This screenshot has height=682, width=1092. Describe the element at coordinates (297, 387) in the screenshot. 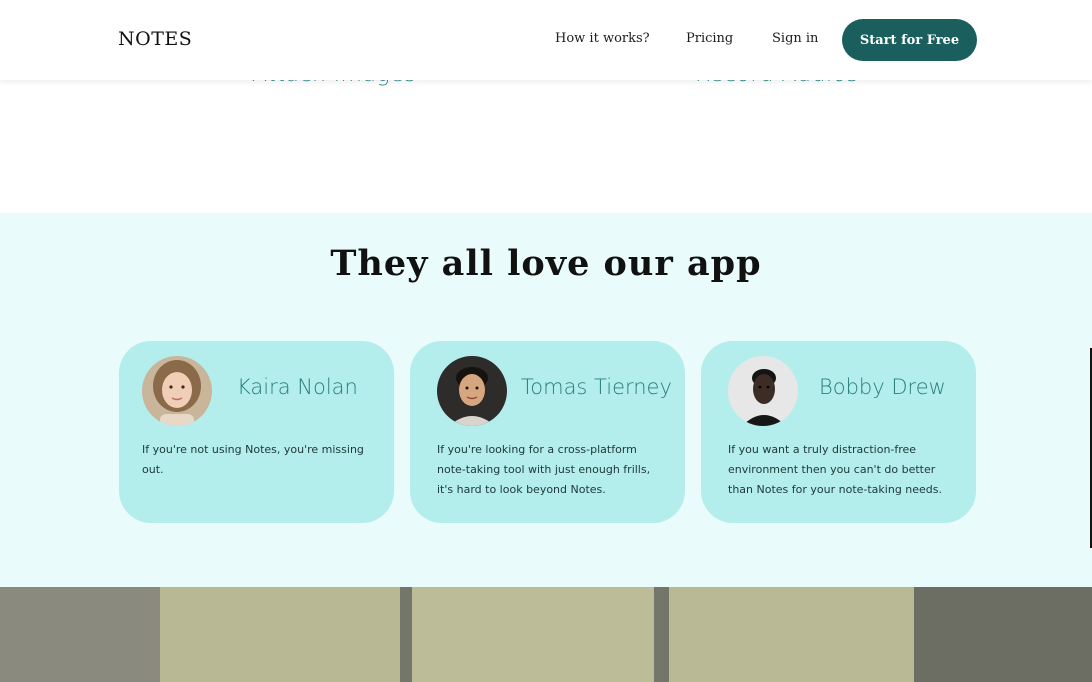

I see `testimonial-name: Kaira Nolan` at that location.